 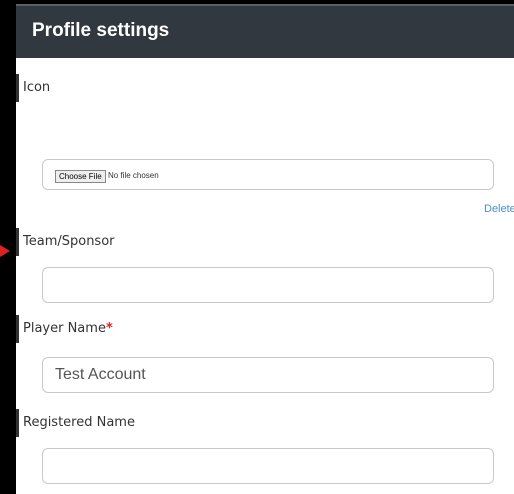 I want to click on registered-name-label: Registered Name, so click(x=75, y=423).